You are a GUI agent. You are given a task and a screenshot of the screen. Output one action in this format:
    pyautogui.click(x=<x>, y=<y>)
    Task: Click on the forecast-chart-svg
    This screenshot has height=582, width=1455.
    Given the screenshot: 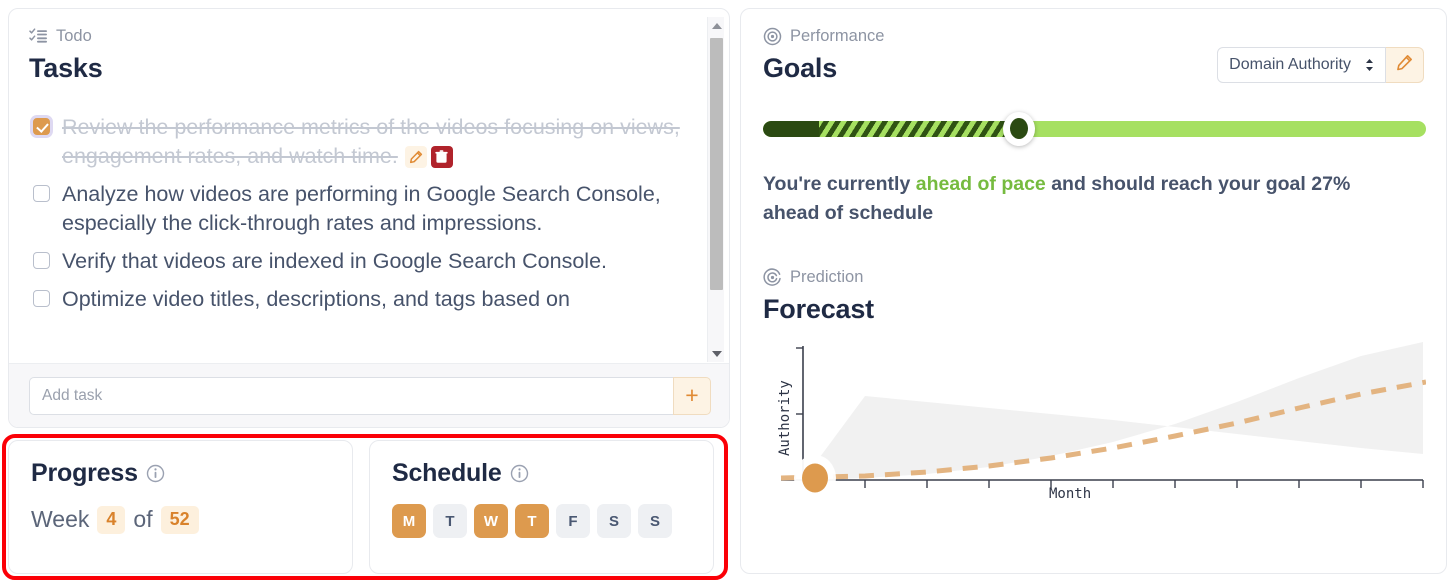 What is the action you would take?
    pyautogui.click(x=1103, y=422)
    